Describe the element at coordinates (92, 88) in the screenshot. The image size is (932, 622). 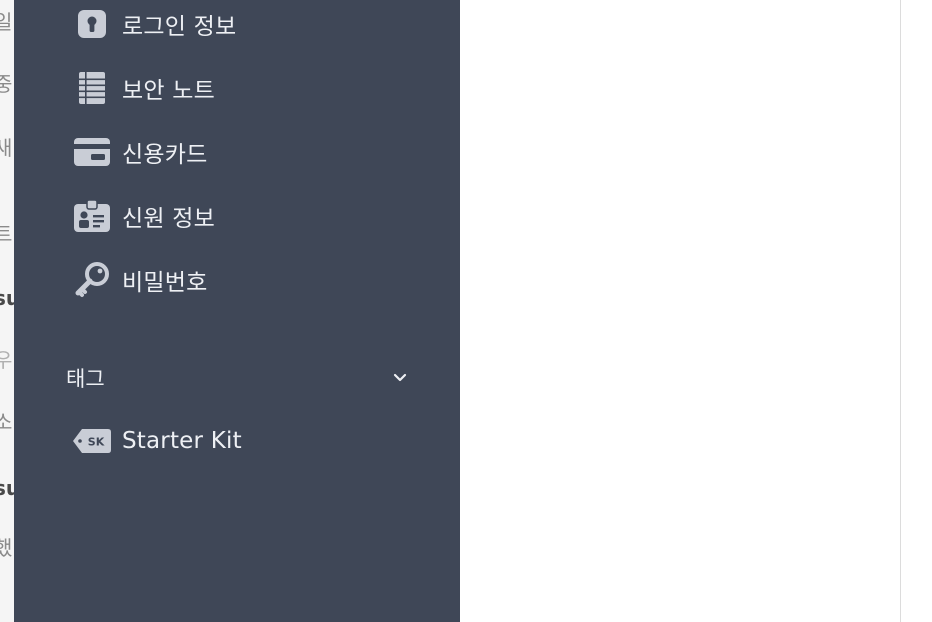
I see `note-icon` at that location.